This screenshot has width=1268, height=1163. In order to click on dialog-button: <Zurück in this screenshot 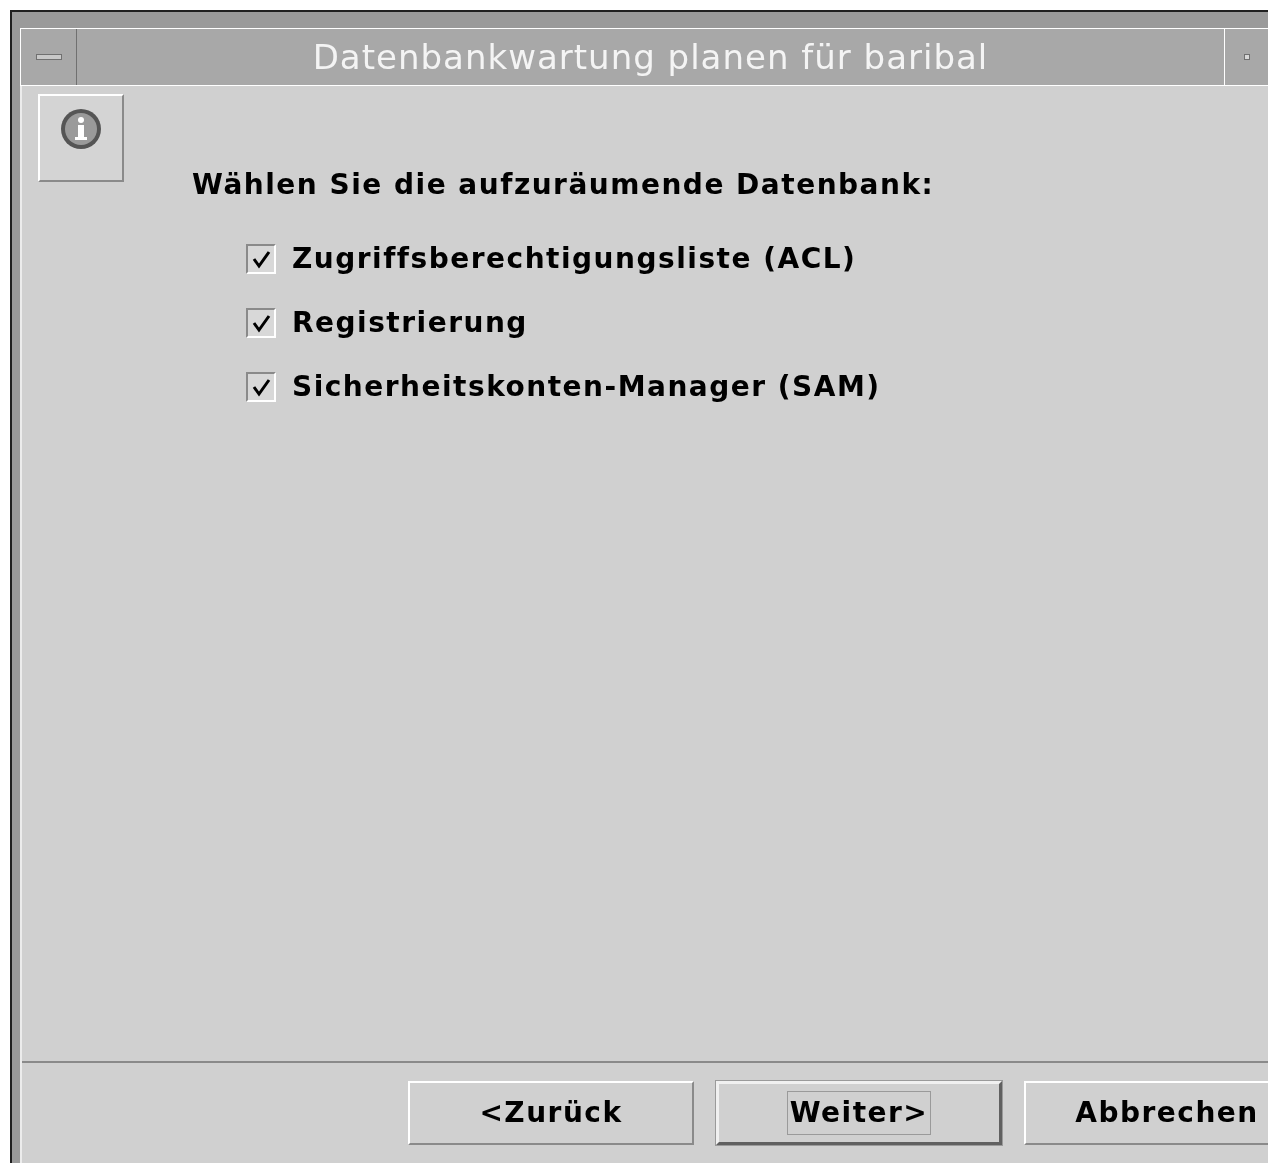, I will do `click(551, 1113)`.